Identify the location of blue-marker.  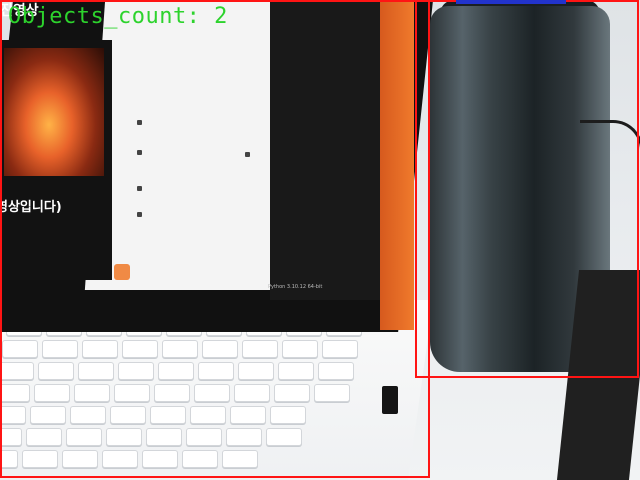
(511, 2).